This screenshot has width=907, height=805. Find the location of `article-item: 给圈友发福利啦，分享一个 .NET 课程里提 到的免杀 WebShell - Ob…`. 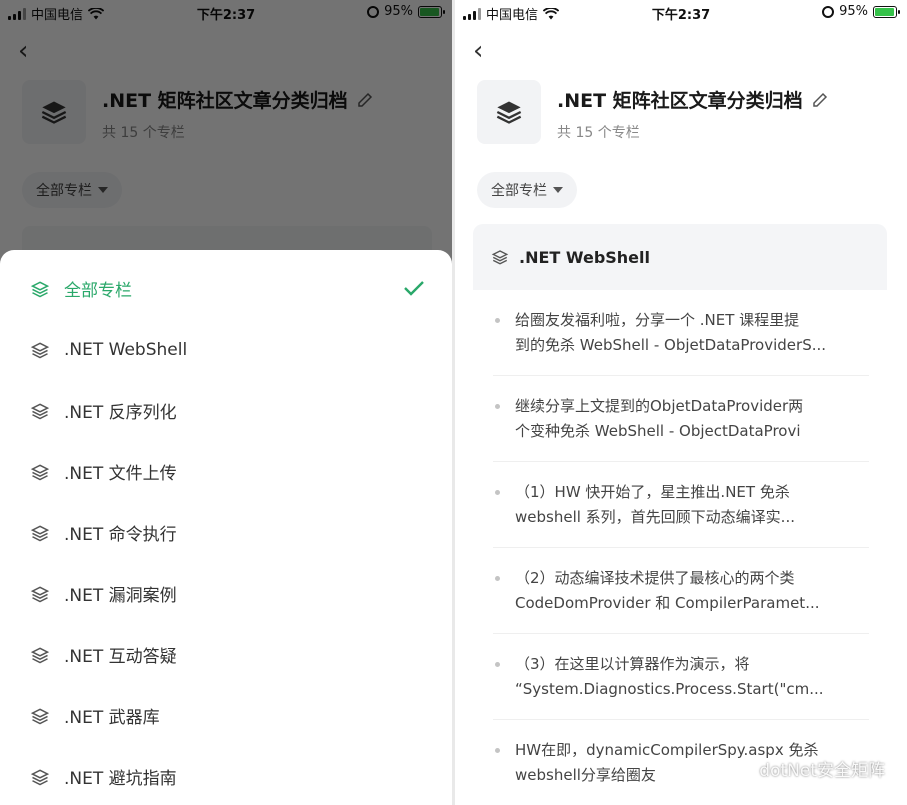

article-item: 给圈友发福利啦，分享一个 .NET 课程里提 到的免杀 WebShell - Ob… is located at coordinates (681, 333).